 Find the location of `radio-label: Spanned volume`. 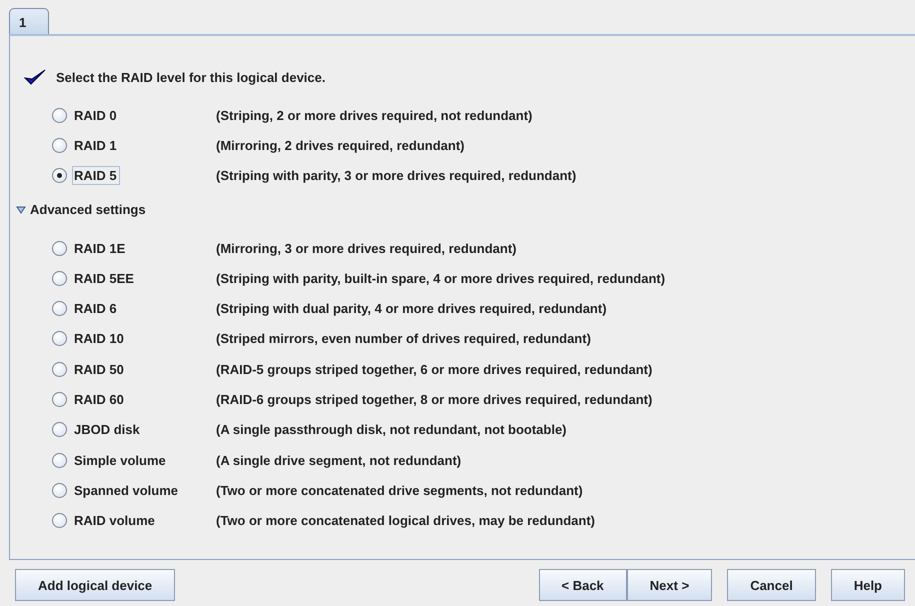

radio-label: Spanned volume is located at coordinates (126, 490).